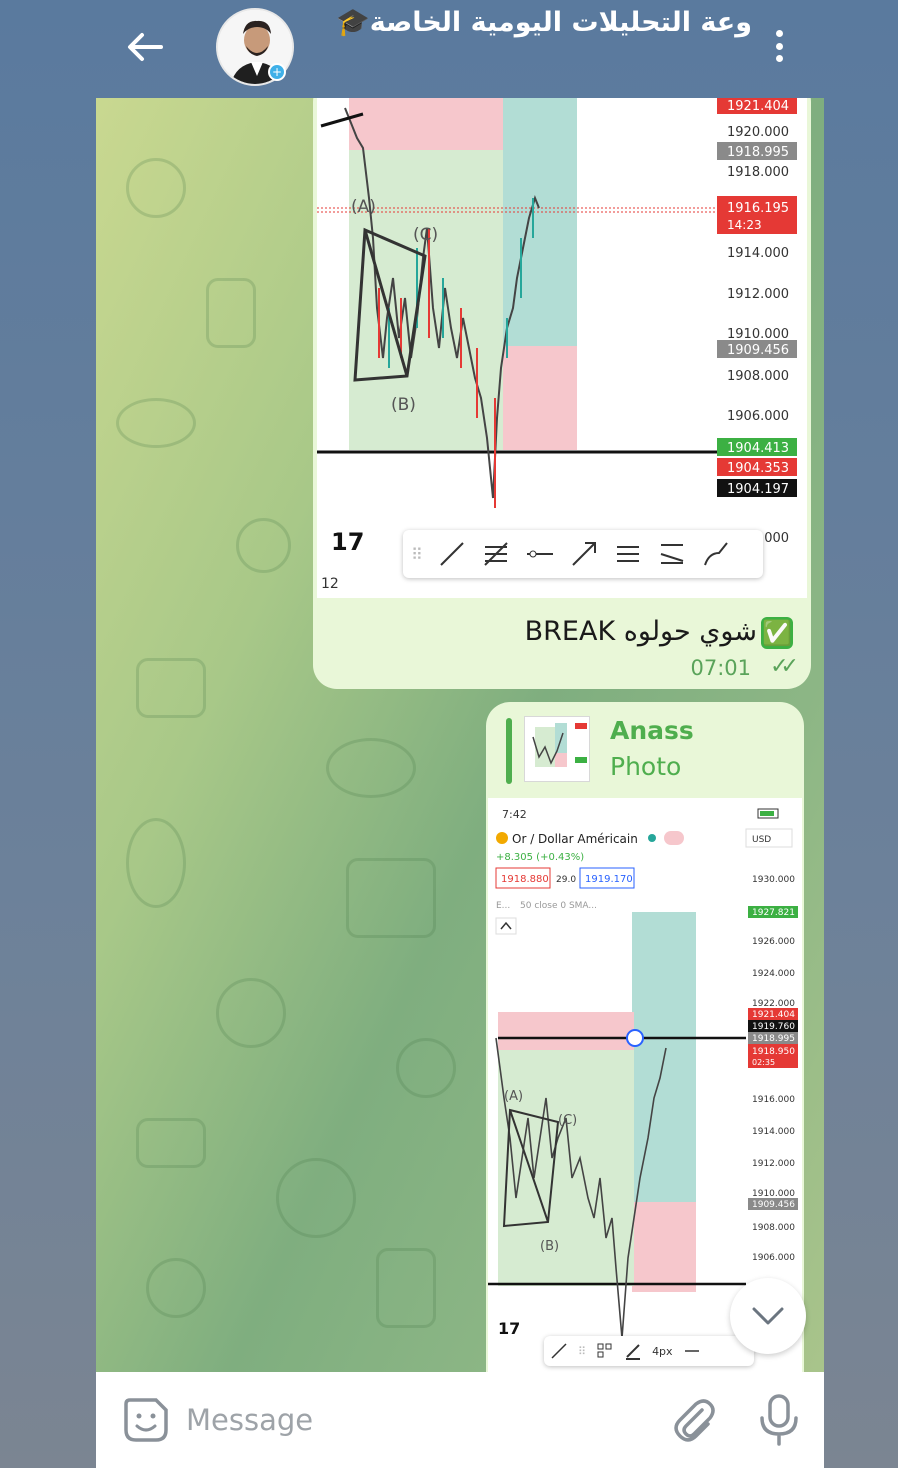 The height and width of the screenshot is (1468, 898). What do you see at coordinates (277, 72) in the screenshot?
I see `add-icon: +` at bounding box center [277, 72].